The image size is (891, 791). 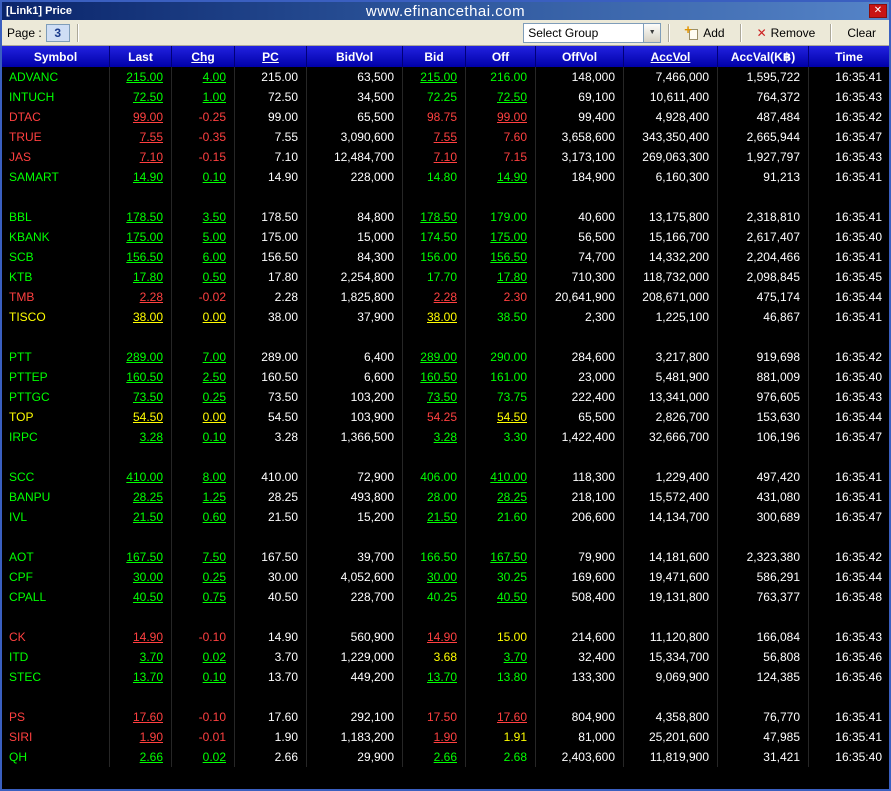 What do you see at coordinates (501, 597) in the screenshot?
I see `off-cell: 40.50` at bounding box center [501, 597].